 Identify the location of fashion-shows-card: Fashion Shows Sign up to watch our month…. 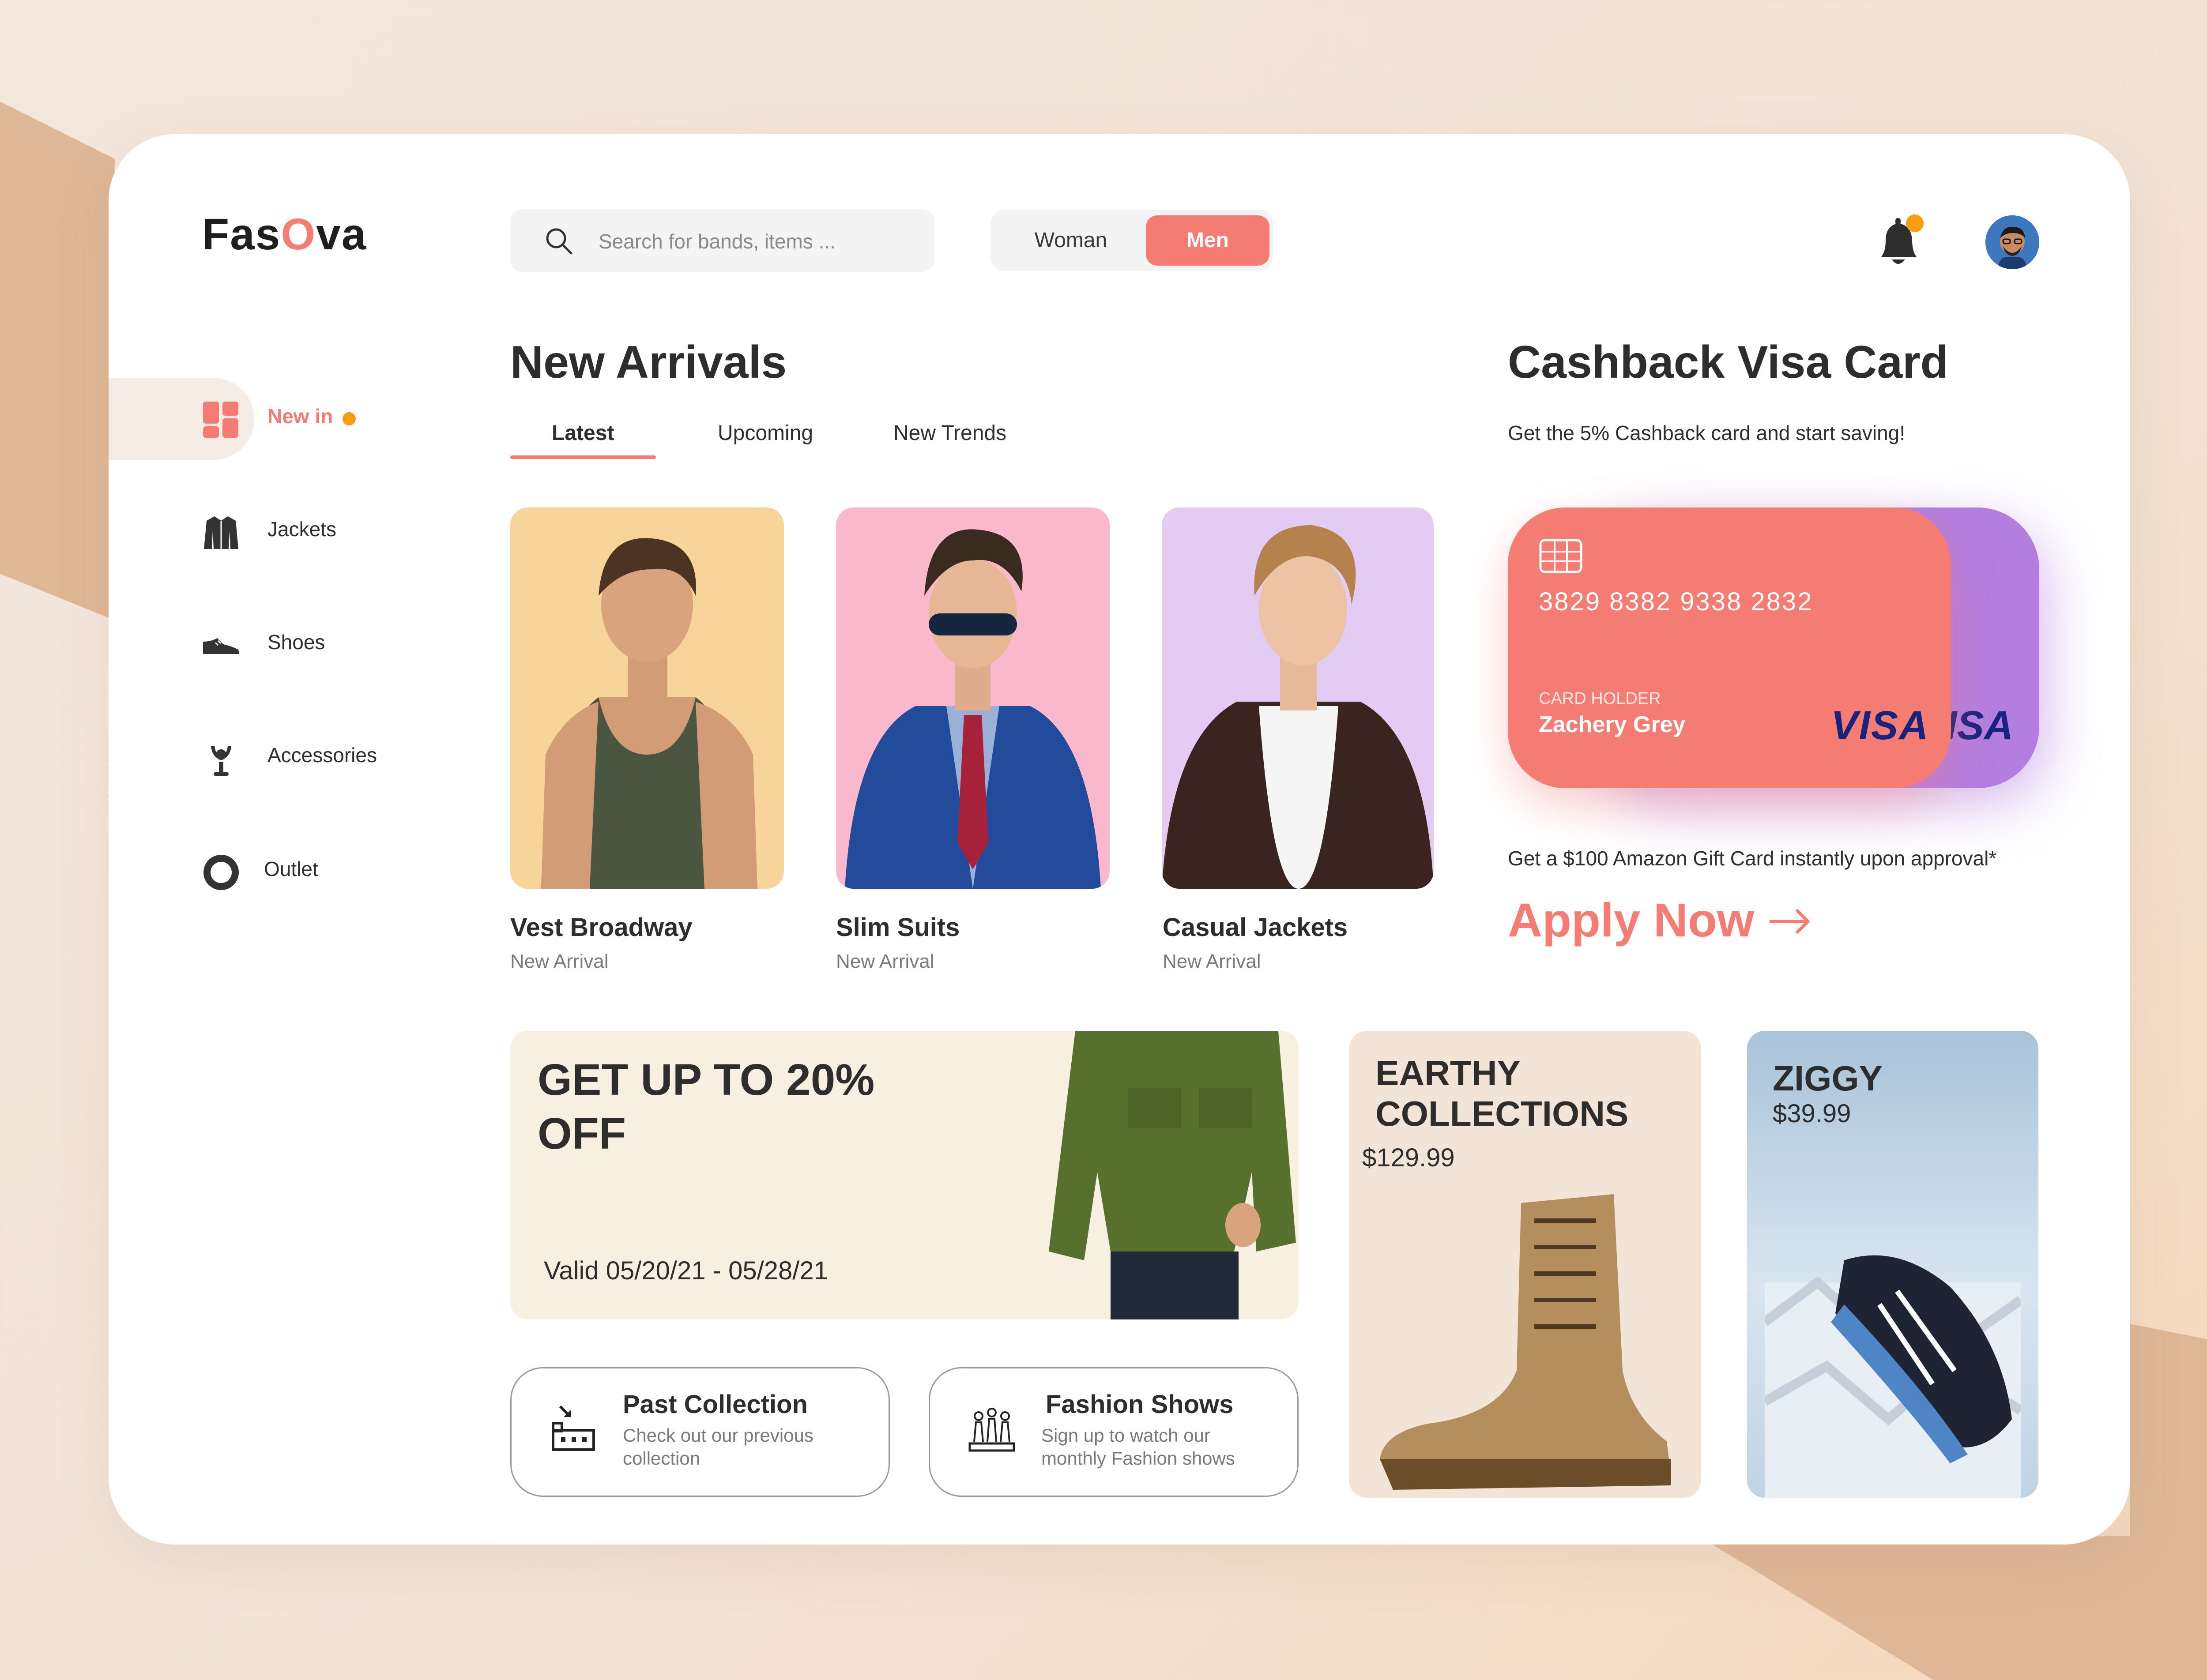
(1114, 1432).